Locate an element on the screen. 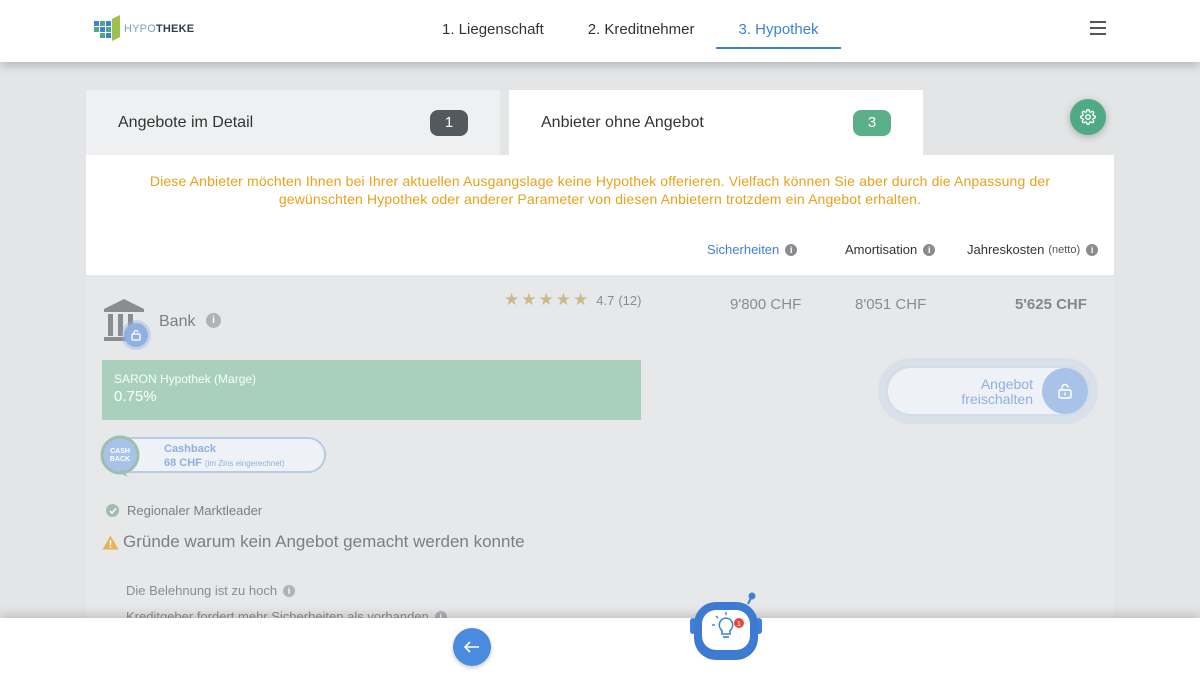 The height and width of the screenshot is (676, 1200). amortisation-value: 8'051 CHF is located at coordinates (891, 304).